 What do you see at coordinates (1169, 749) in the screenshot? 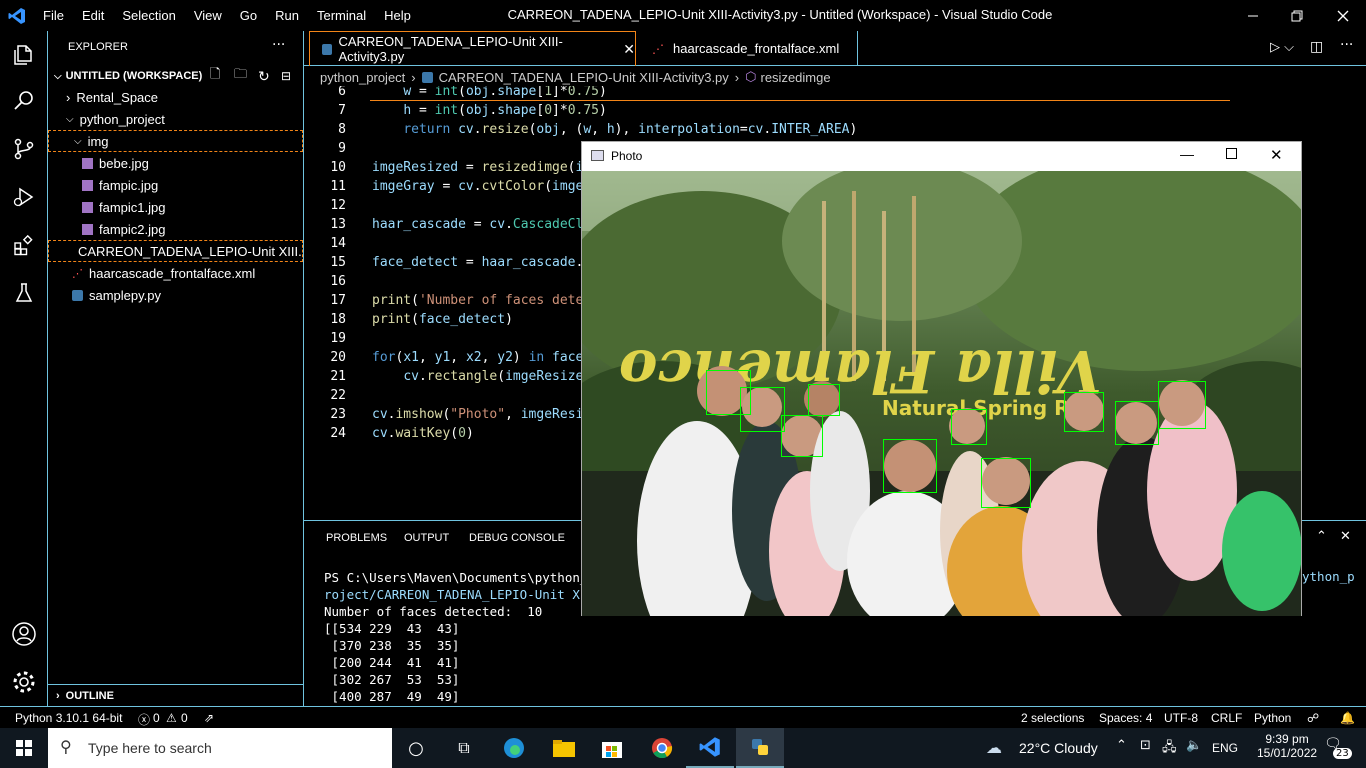
I see `network-icon: 🖧` at bounding box center [1169, 749].